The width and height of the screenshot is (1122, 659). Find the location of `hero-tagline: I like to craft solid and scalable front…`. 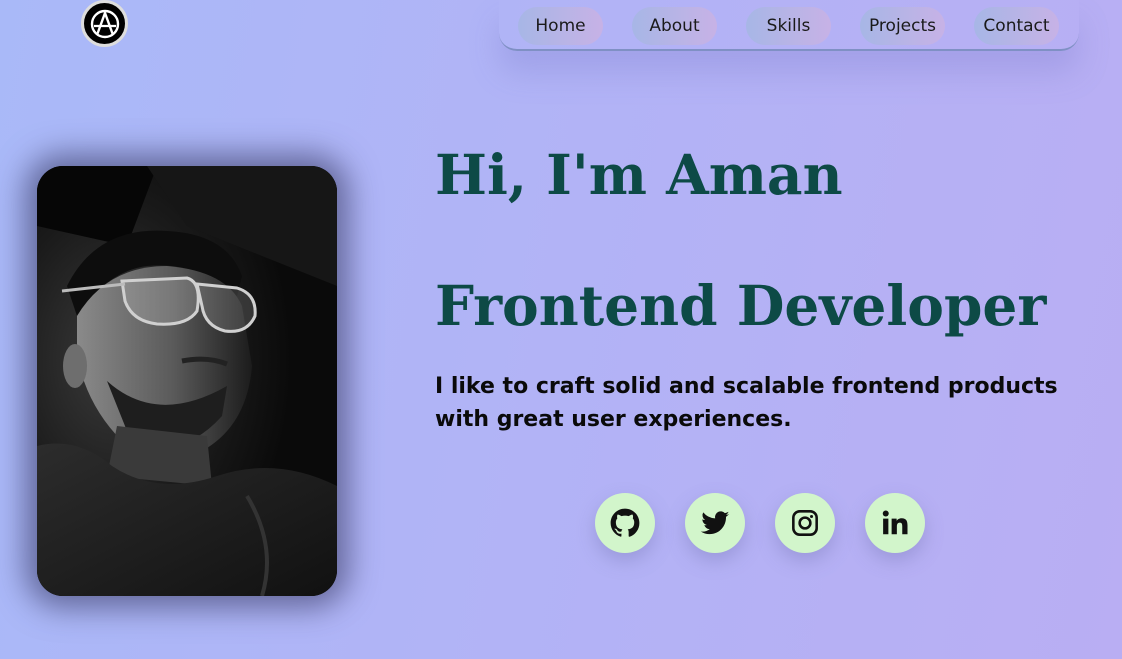

hero-tagline: I like to craft solid and scalable front… is located at coordinates (746, 403).